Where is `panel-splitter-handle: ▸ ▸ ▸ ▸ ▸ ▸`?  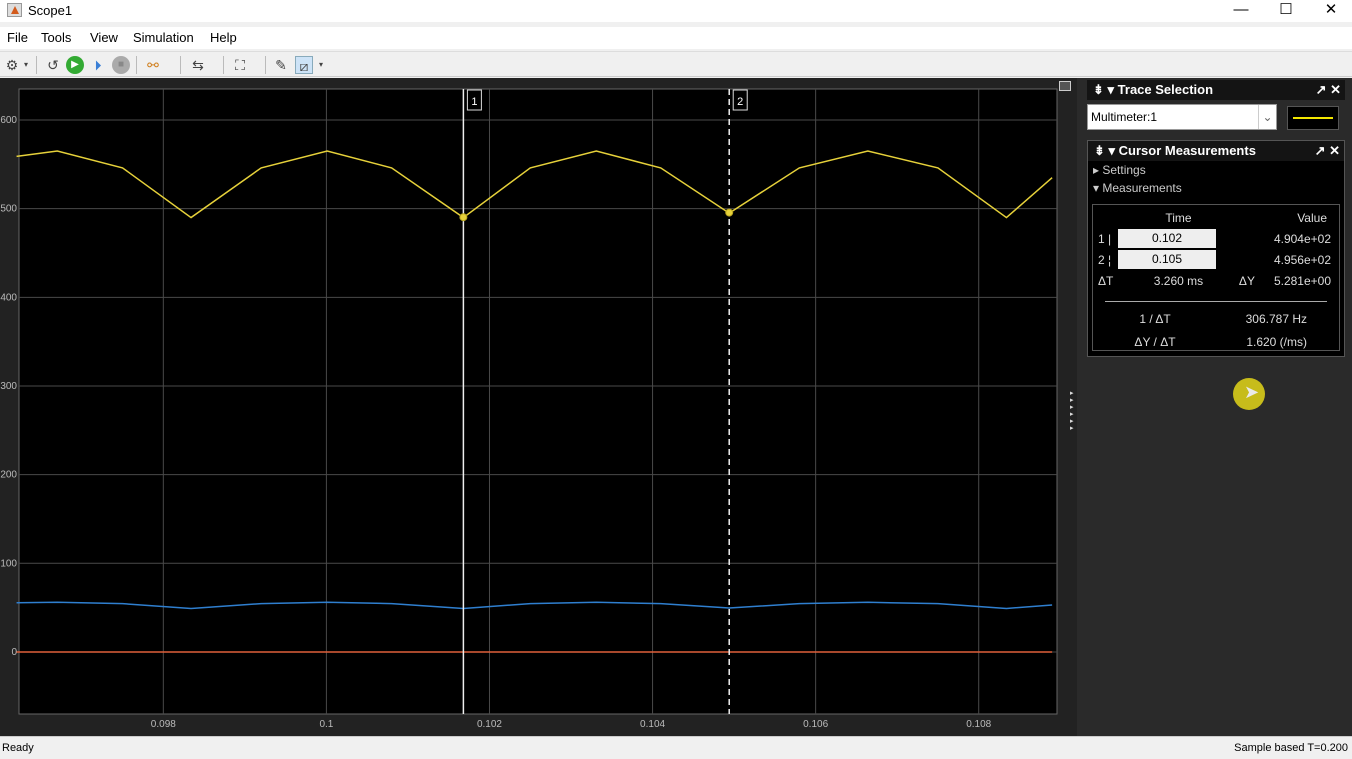
panel-splitter-handle: ▸ ▸ ▸ ▸ ▸ ▸ is located at coordinates (1072, 411).